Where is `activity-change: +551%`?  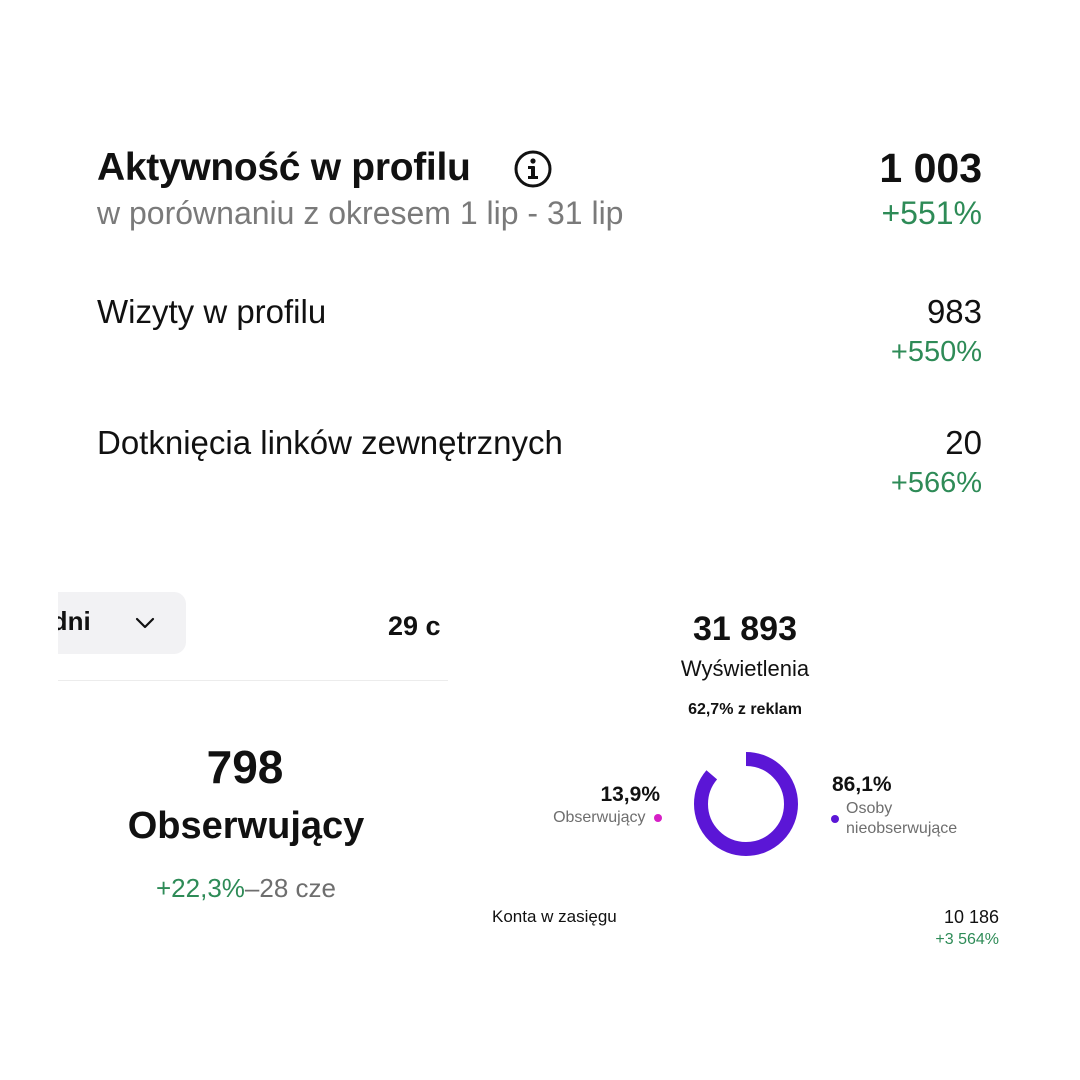
activity-change: +551% is located at coordinates (931, 213).